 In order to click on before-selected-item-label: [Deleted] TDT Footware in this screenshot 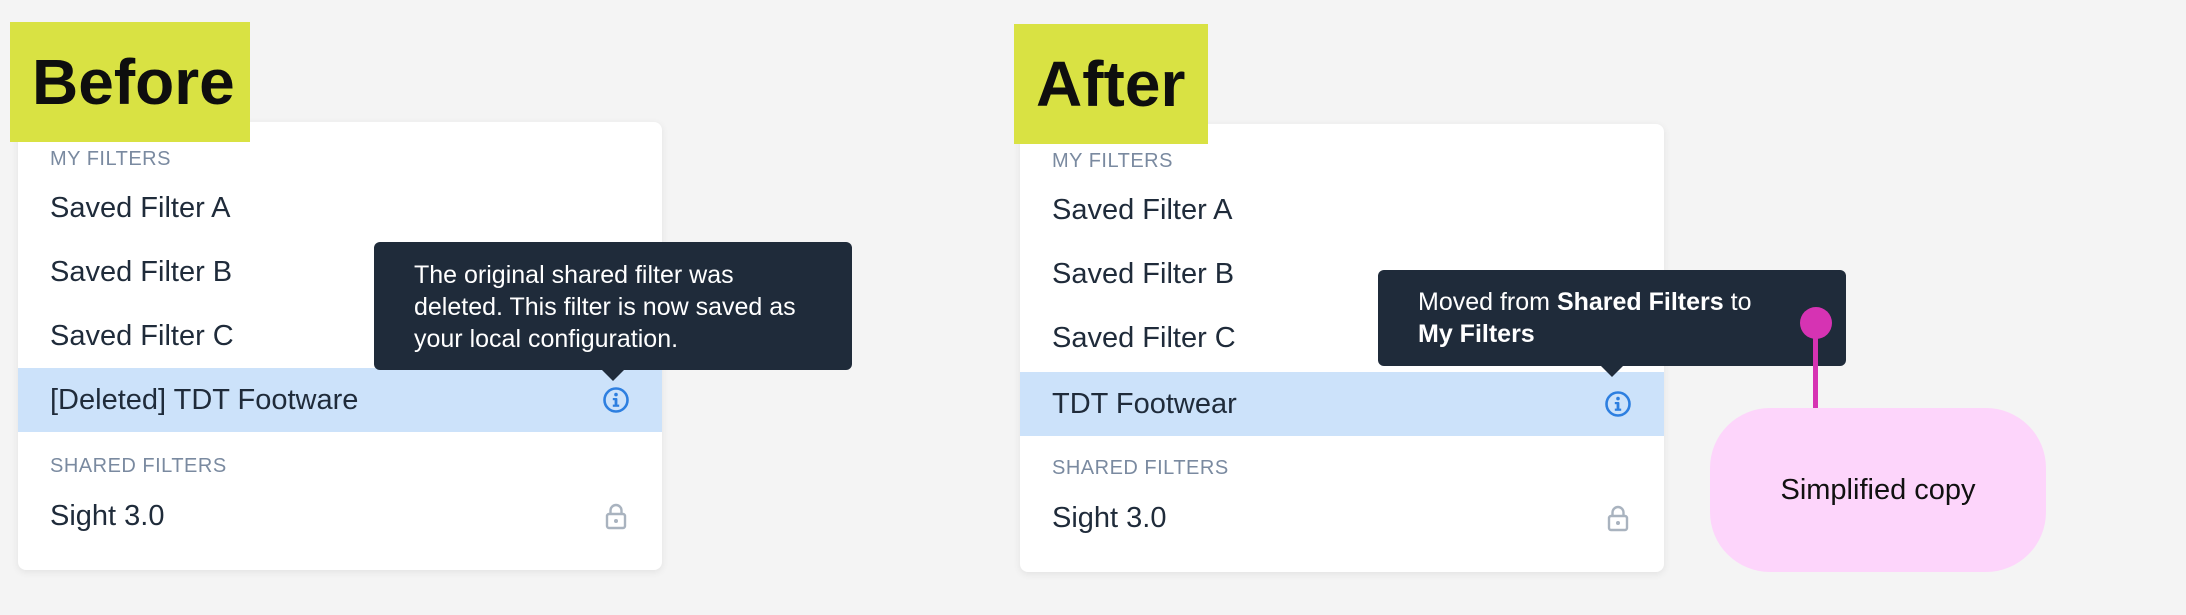, I will do `click(204, 400)`.